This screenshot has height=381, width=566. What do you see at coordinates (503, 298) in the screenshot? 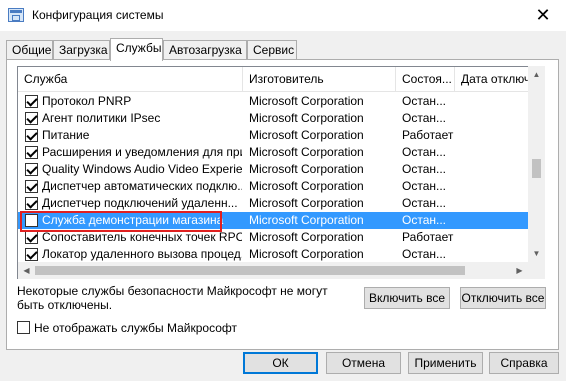
I see `disable-all-button: Отключить все` at bounding box center [503, 298].